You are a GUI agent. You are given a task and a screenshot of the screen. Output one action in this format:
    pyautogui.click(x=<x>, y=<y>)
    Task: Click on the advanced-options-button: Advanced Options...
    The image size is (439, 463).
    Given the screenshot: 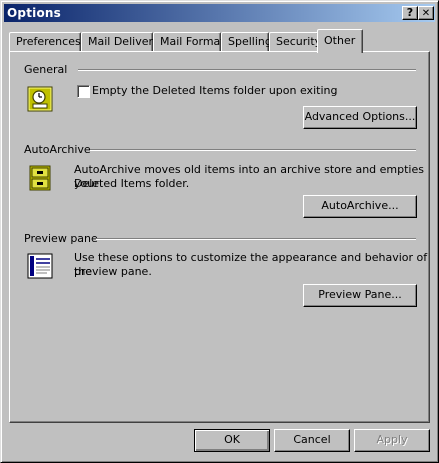 What is the action you would take?
    pyautogui.click(x=360, y=117)
    